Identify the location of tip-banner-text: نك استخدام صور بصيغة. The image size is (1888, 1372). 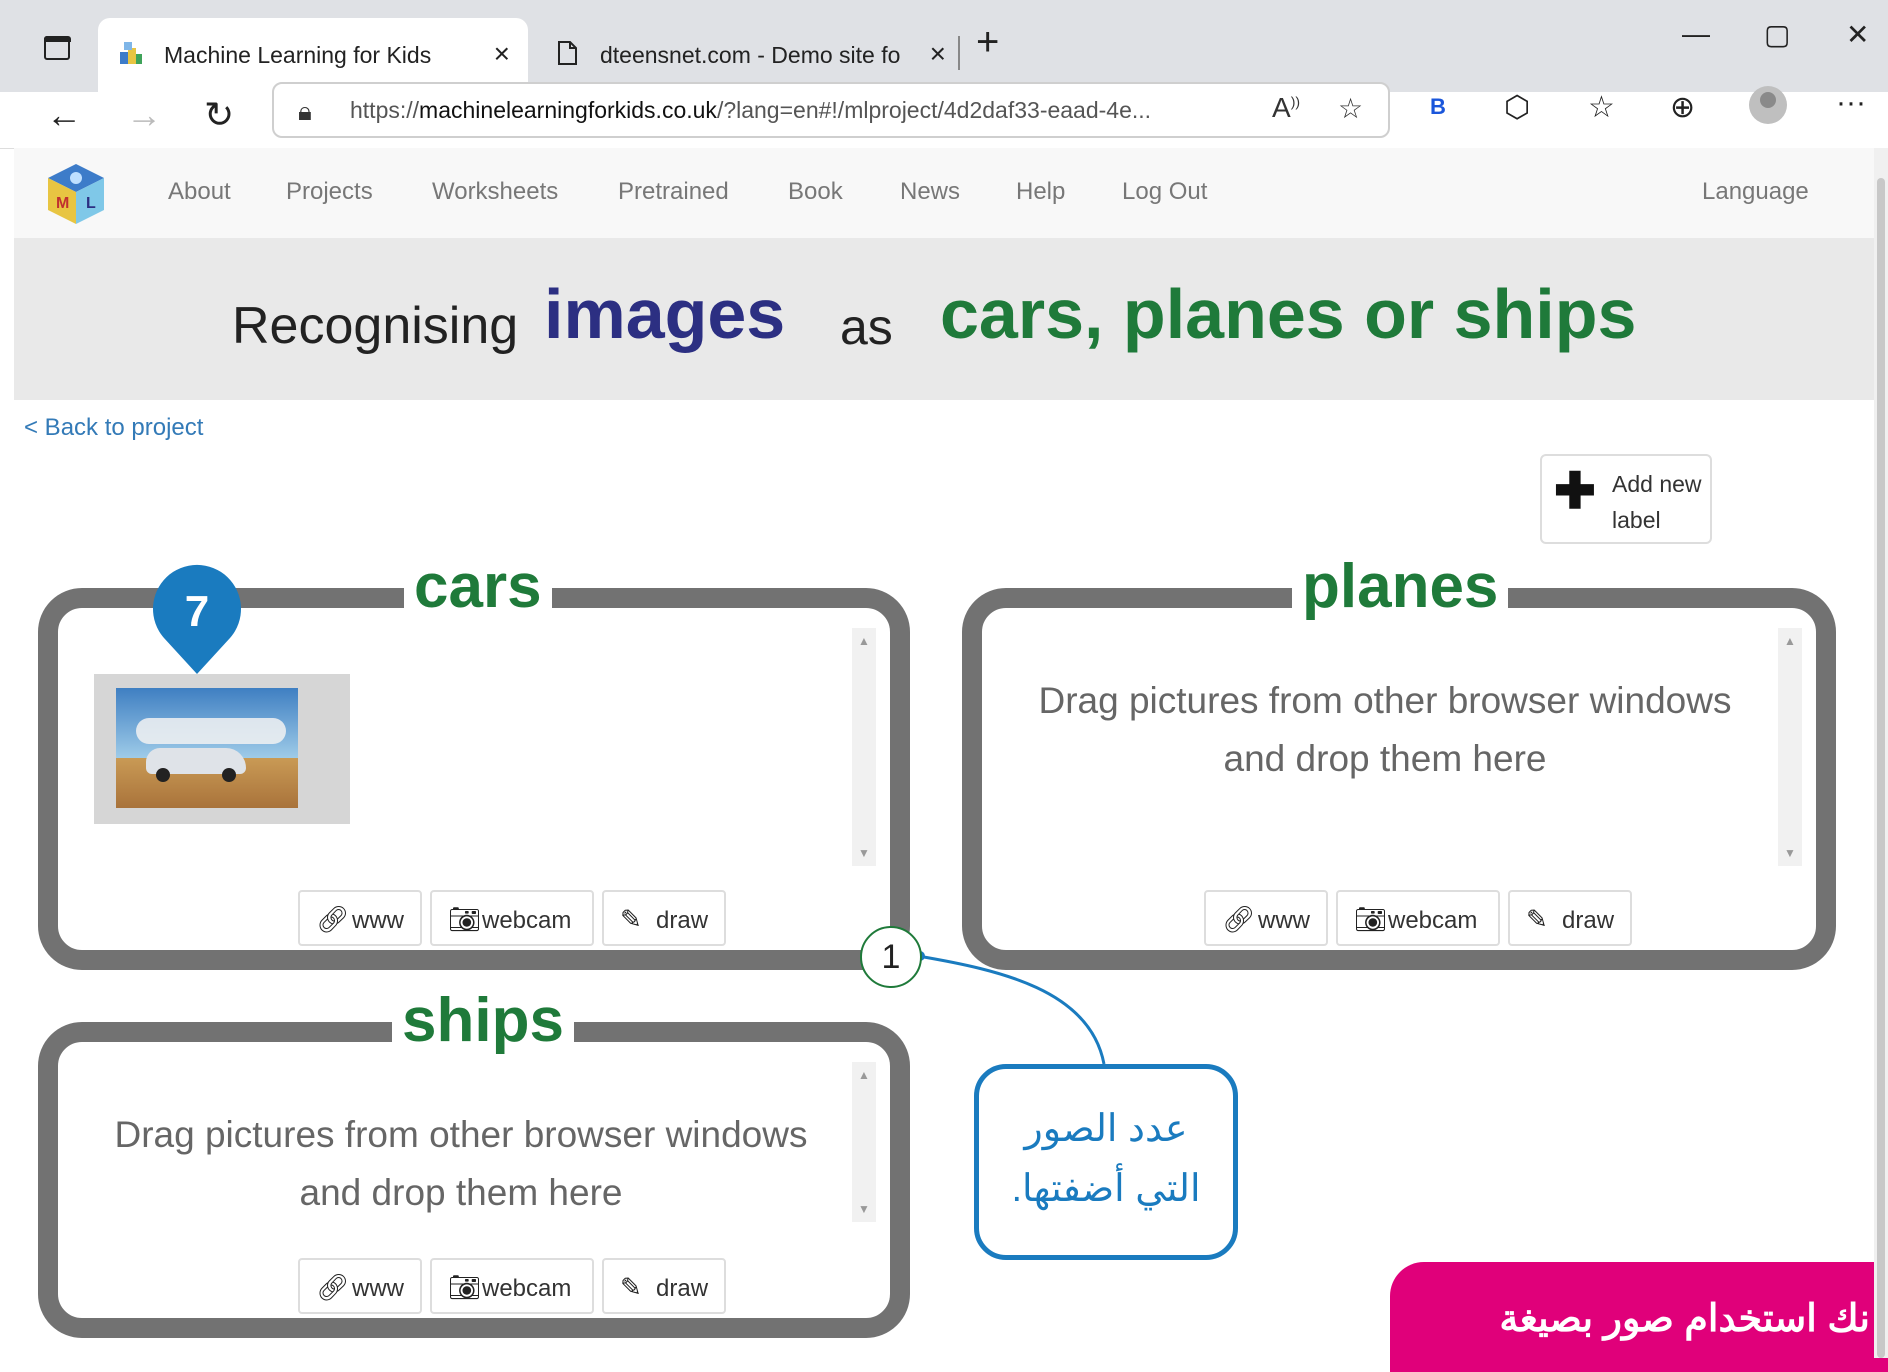
(1684, 1319).